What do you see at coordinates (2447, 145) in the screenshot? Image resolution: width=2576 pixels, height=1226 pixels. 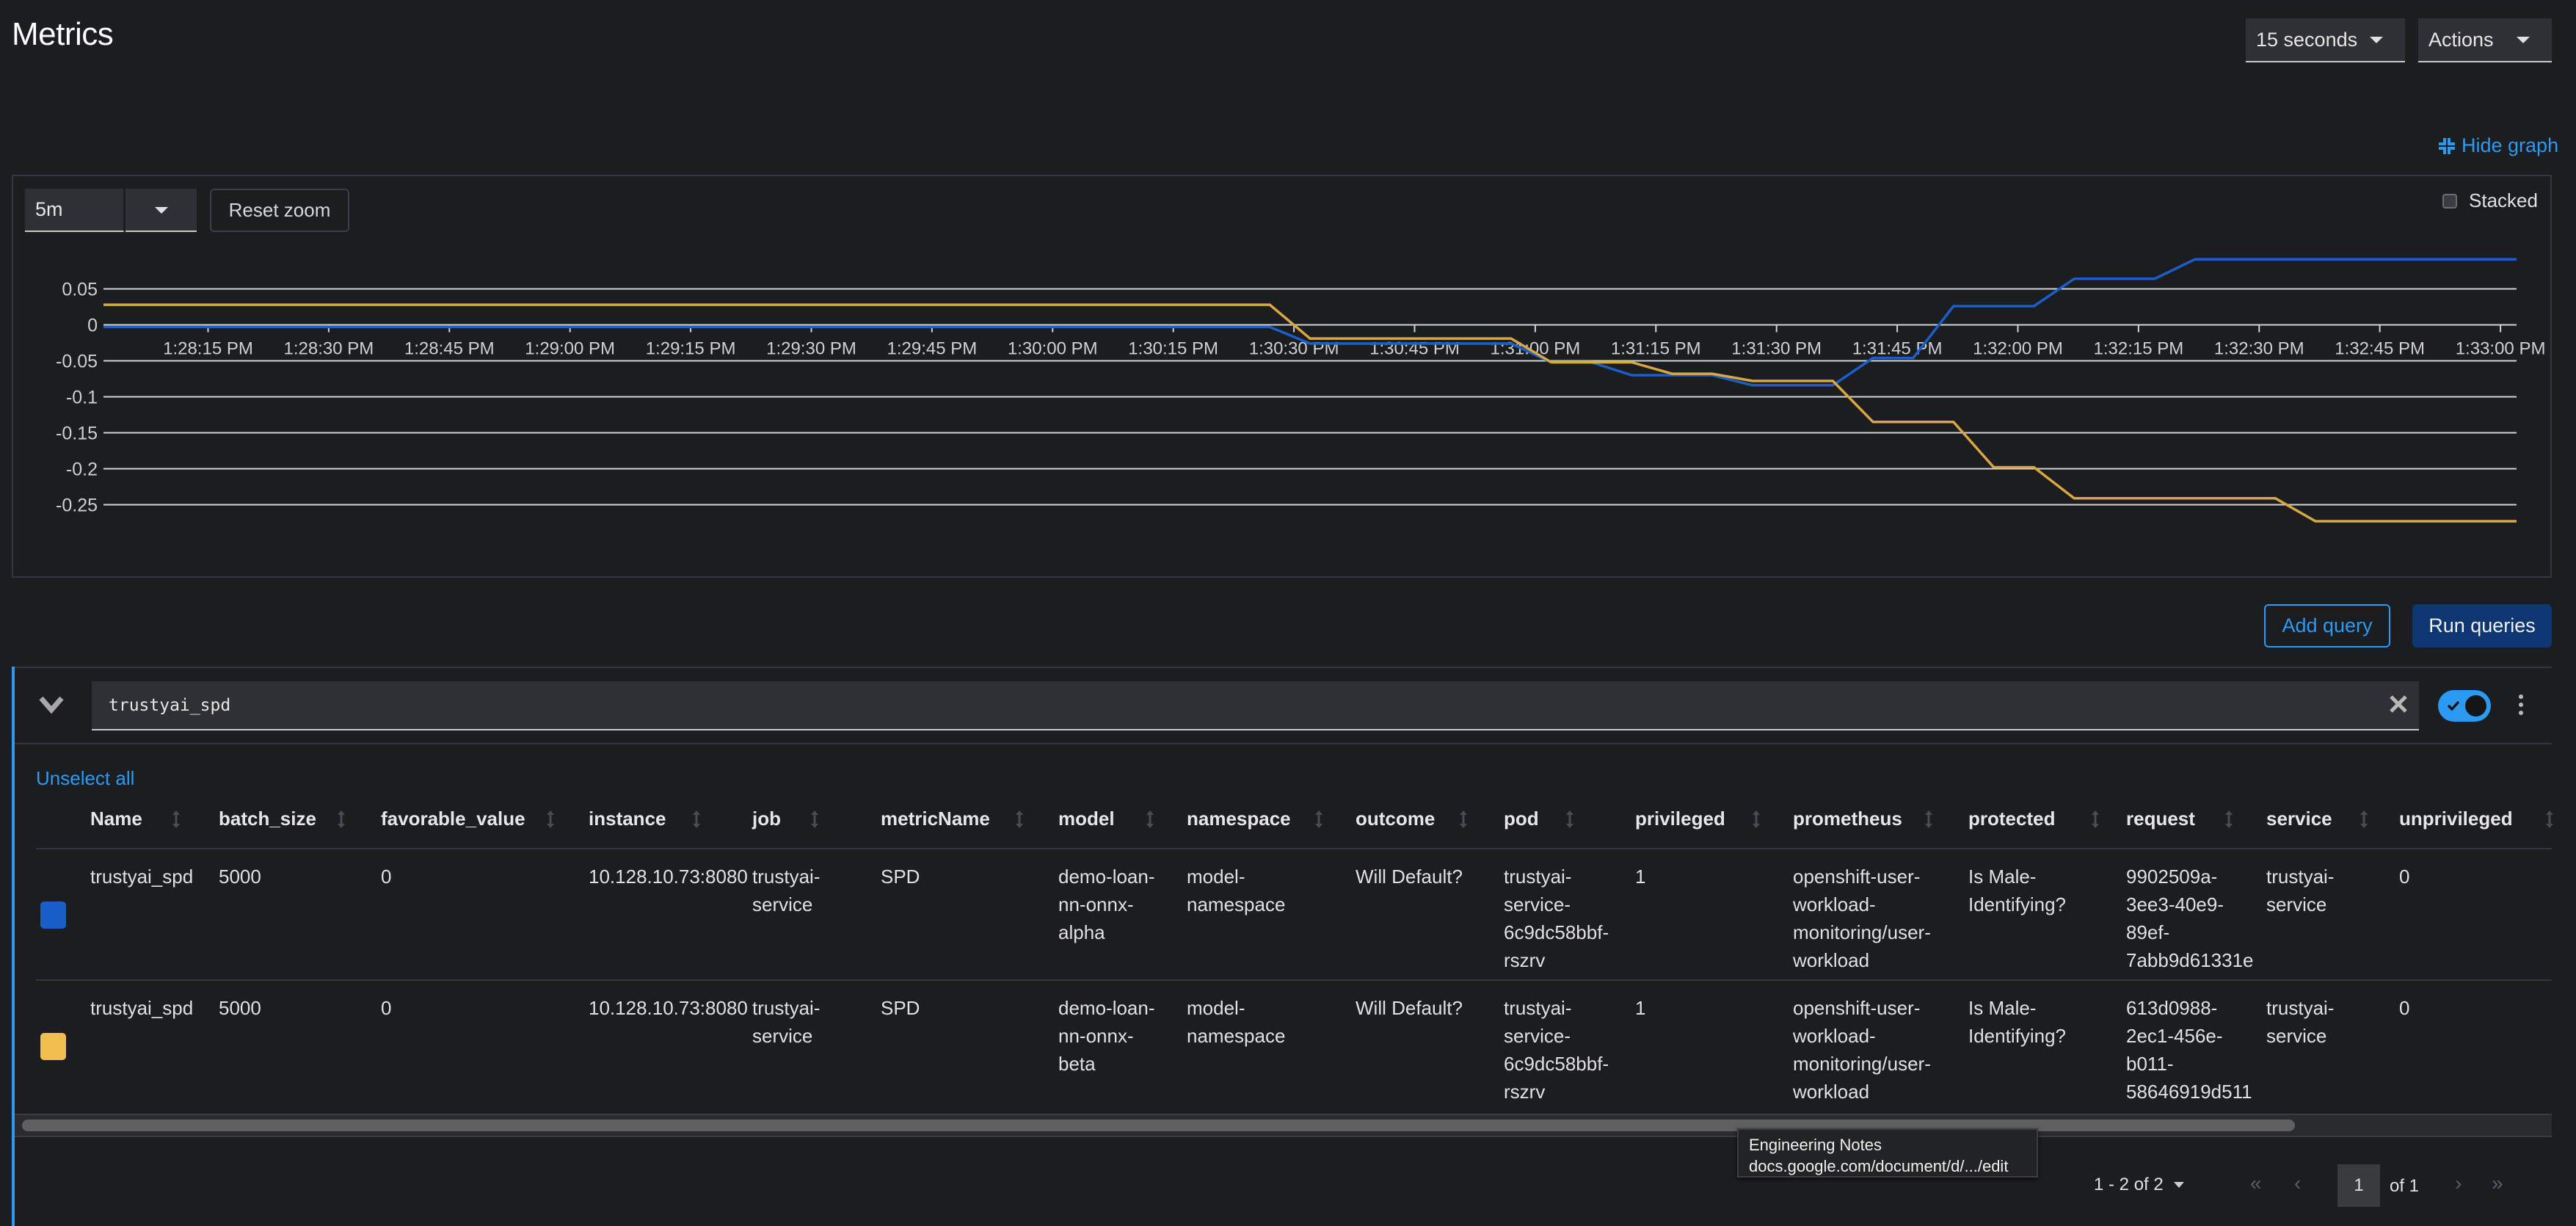 I see `compress-icon` at bounding box center [2447, 145].